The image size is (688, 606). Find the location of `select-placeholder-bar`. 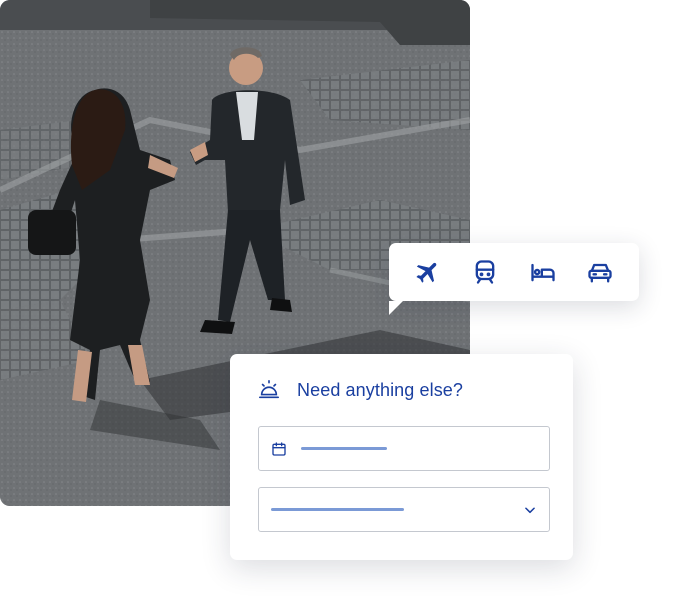

select-placeholder-bar is located at coordinates (337, 509).